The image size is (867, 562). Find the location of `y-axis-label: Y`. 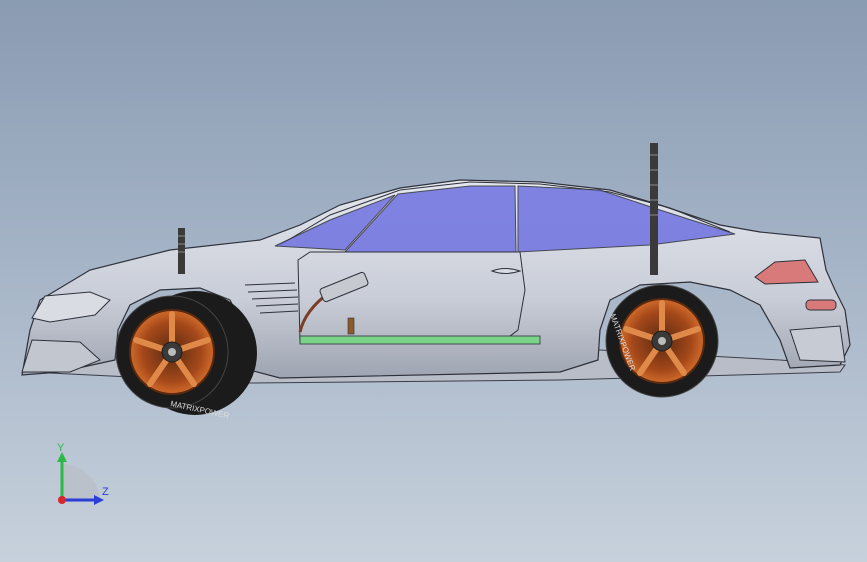

y-axis-label: Y is located at coordinates (61, 448).